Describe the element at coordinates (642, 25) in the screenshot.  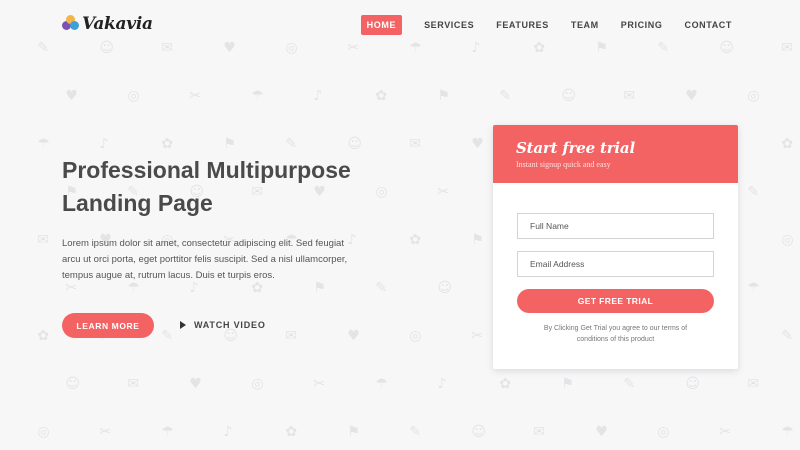
I see `nav-pricing: PRICING` at that location.